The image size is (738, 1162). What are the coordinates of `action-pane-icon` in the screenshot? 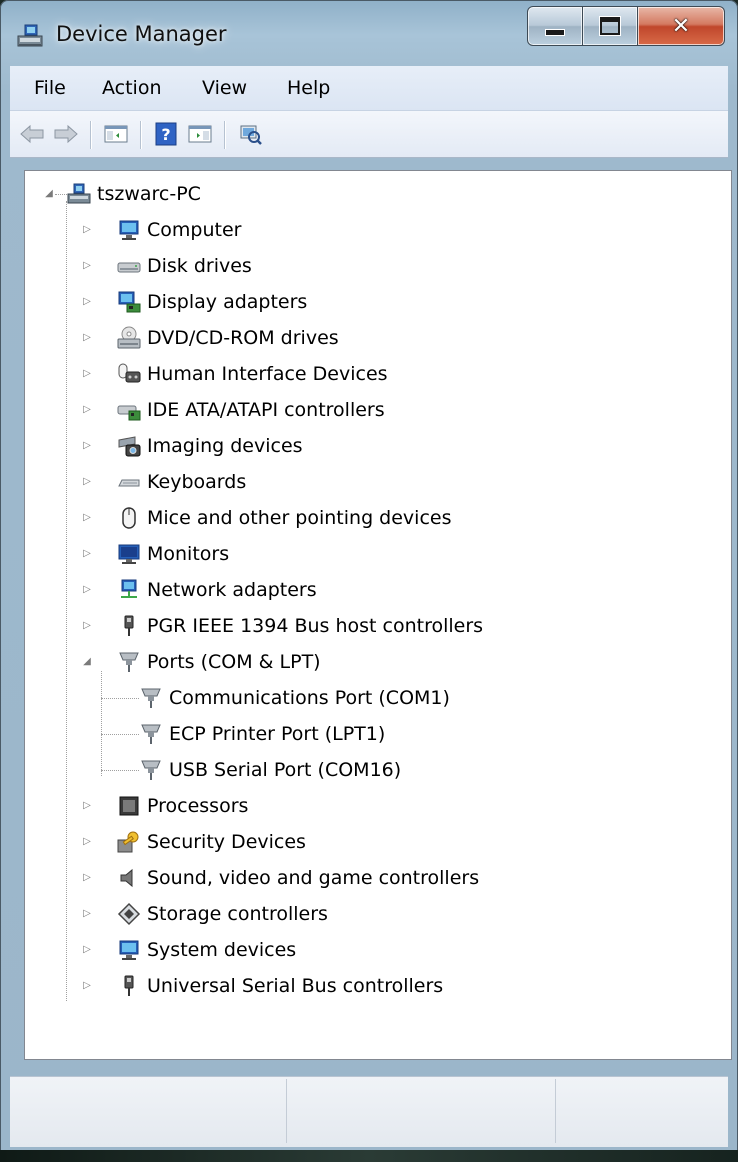 It's located at (200, 134).